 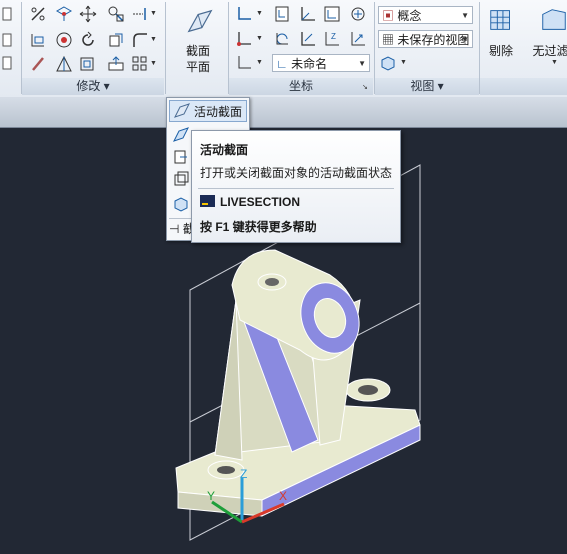 What do you see at coordinates (358, 39) in the screenshot?
I see `ucs-zoom-icon` at bounding box center [358, 39].